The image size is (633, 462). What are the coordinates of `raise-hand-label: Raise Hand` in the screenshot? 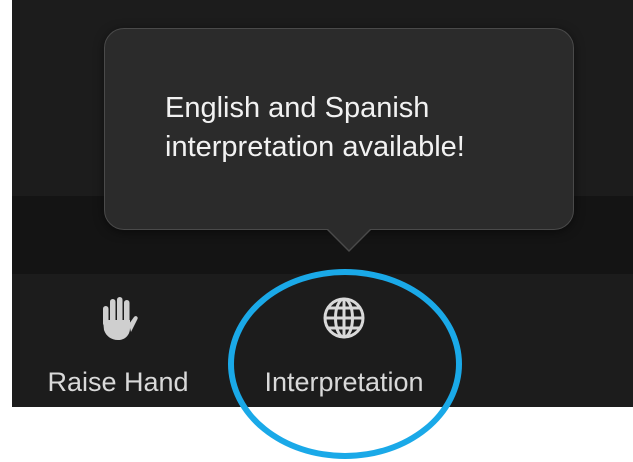 It's located at (118, 382).